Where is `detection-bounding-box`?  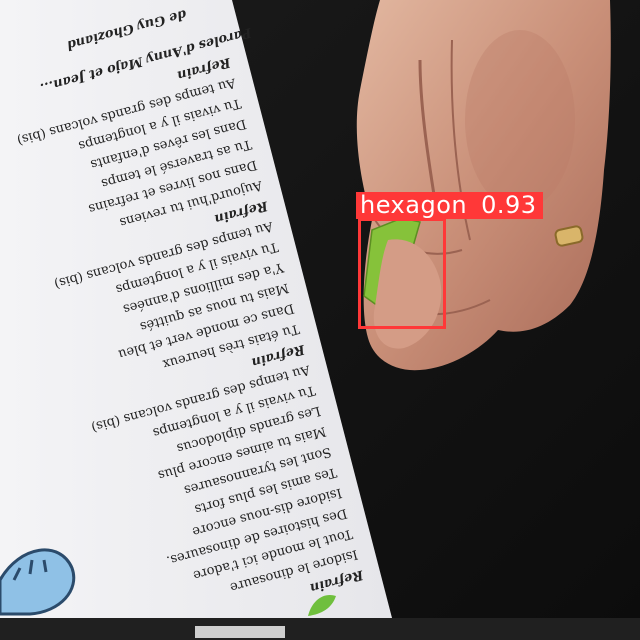
detection-bounding-box is located at coordinates (402, 273).